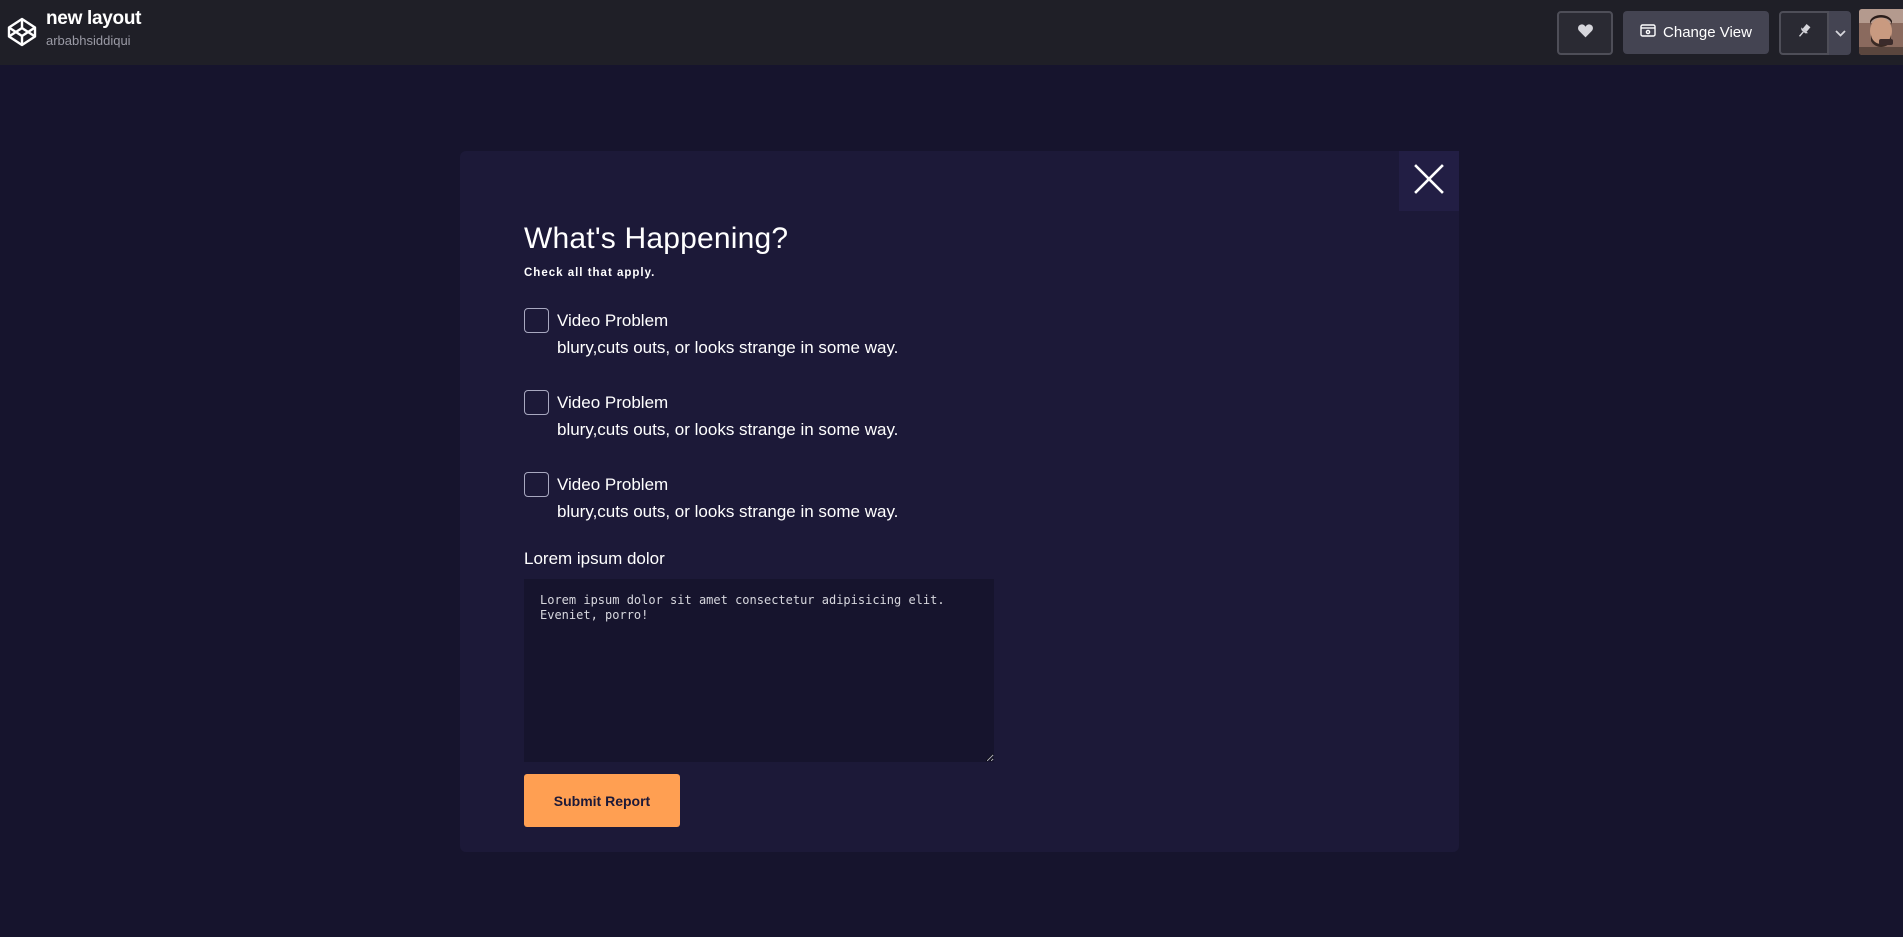  Describe the element at coordinates (22, 32) in the screenshot. I see `codepen-logo-icon` at that location.